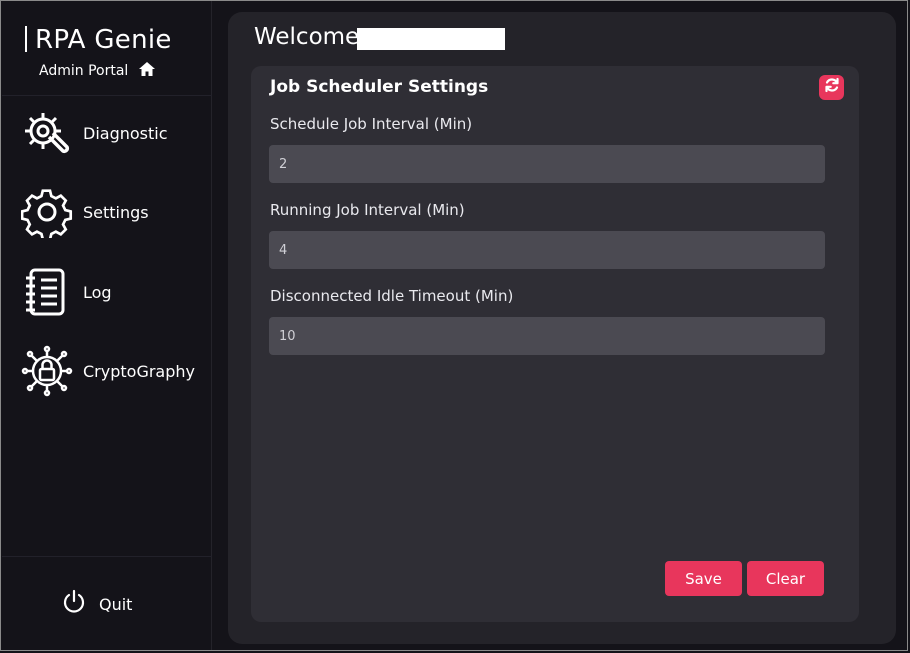  What do you see at coordinates (371, 124) in the screenshot?
I see `schedule-job-interval-label: Schedule Job Interval (Min)` at bounding box center [371, 124].